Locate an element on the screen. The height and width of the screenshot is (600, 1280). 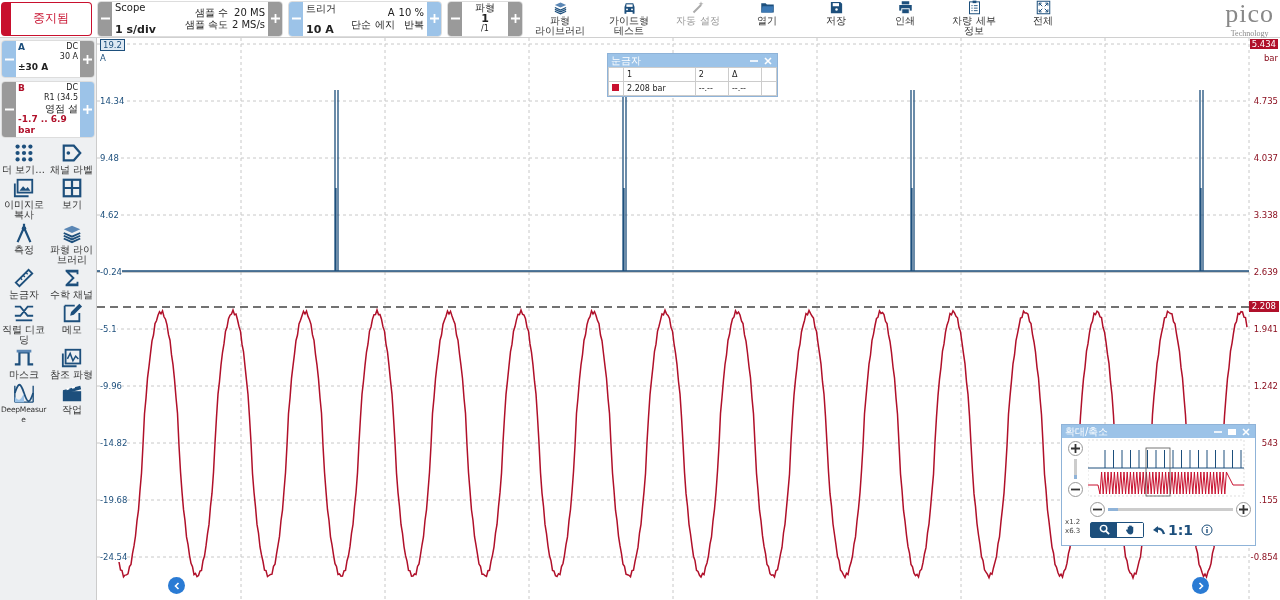
axis-label: 5.434 is located at coordinates (1263, 44).